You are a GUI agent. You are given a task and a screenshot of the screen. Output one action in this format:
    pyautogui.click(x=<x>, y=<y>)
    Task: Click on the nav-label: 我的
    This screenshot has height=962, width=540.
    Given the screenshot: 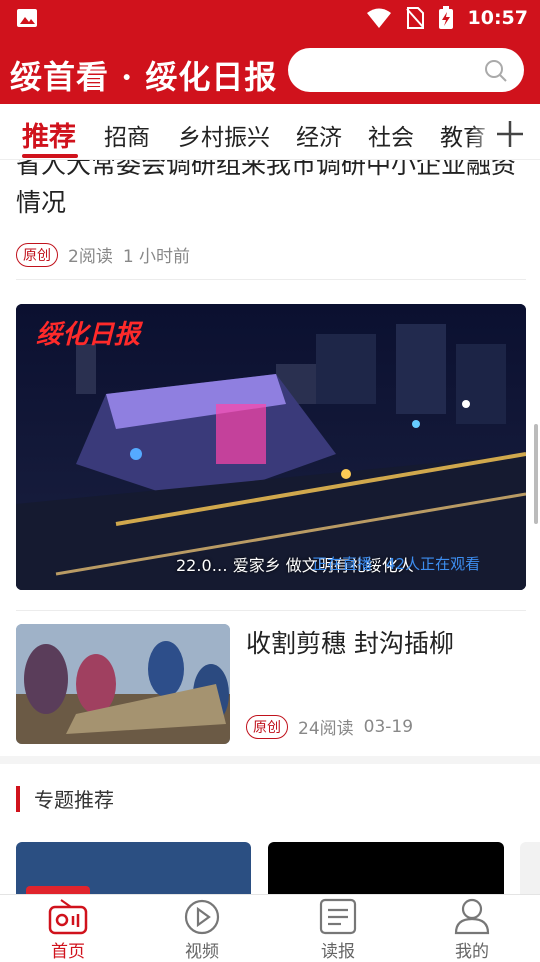 What is the action you would take?
    pyautogui.click(x=472, y=952)
    